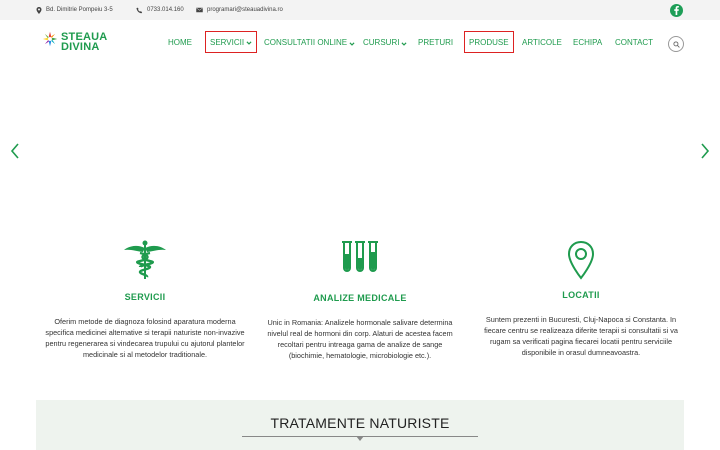  I want to click on section-heading: TRATAMENTE NATURISTE, so click(360, 423).